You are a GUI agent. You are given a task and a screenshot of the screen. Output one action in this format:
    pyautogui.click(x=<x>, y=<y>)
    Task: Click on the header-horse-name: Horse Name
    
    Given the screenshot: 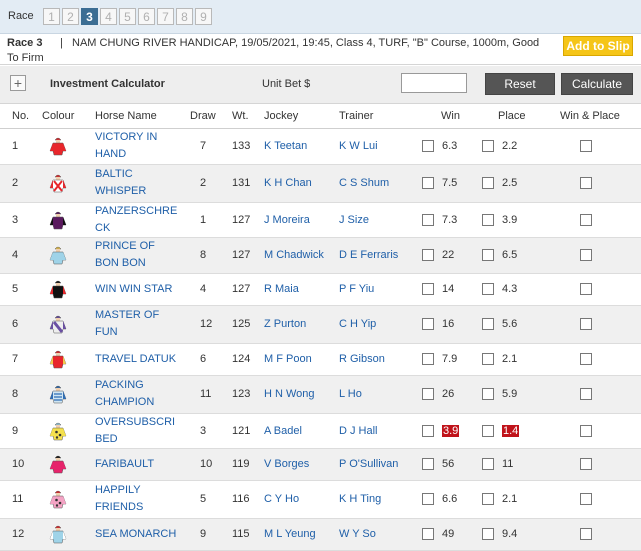 What is the action you would take?
    pyautogui.click(x=136, y=116)
    